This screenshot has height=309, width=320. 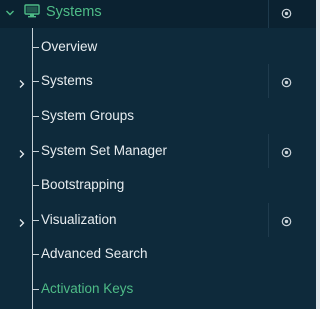 What do you see at coordinates (158, 220) in the screenshot?
I see `nav-item-visualization: Visualization` at bounding box center [158, 220].